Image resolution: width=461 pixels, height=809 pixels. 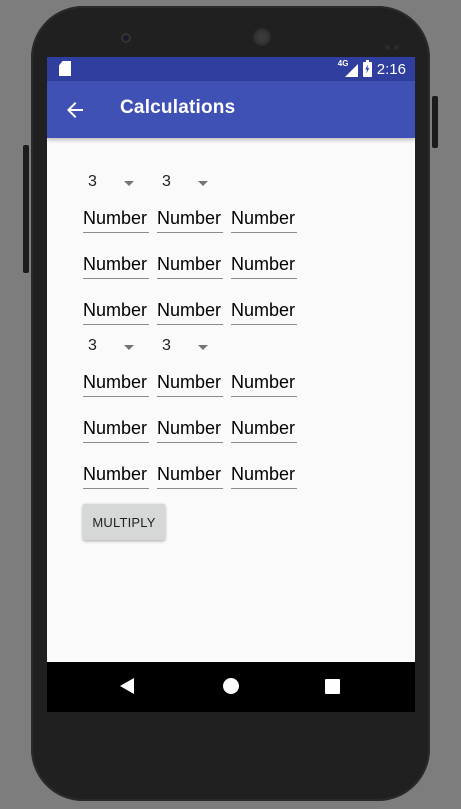 I want to click on app-bar: Calculations, so click(x=231, y=109).